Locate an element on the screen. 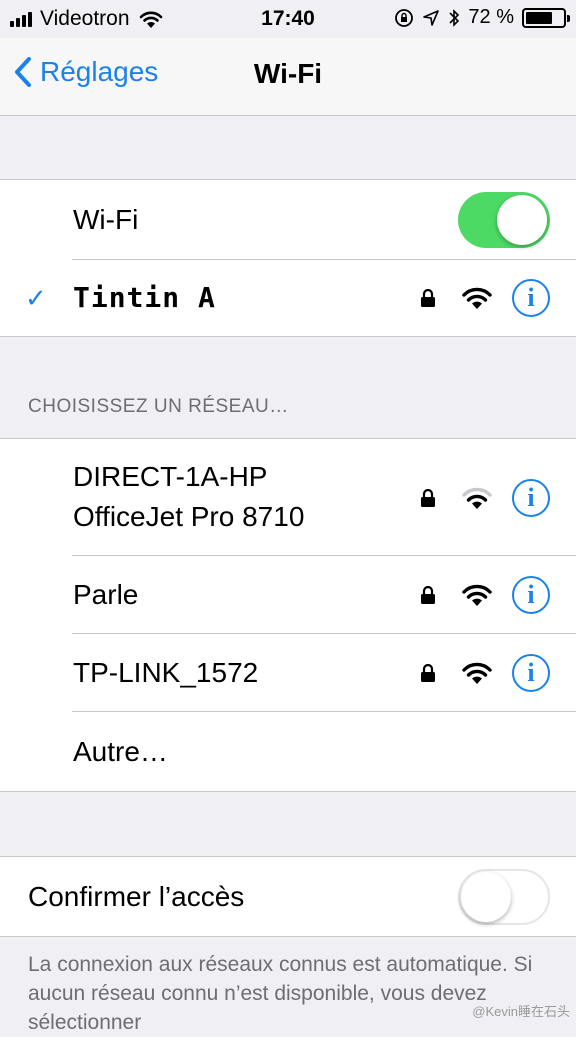 This screenshot has width=576, height=1037. orientation-lock-icon is located at coordinates (404, 17).